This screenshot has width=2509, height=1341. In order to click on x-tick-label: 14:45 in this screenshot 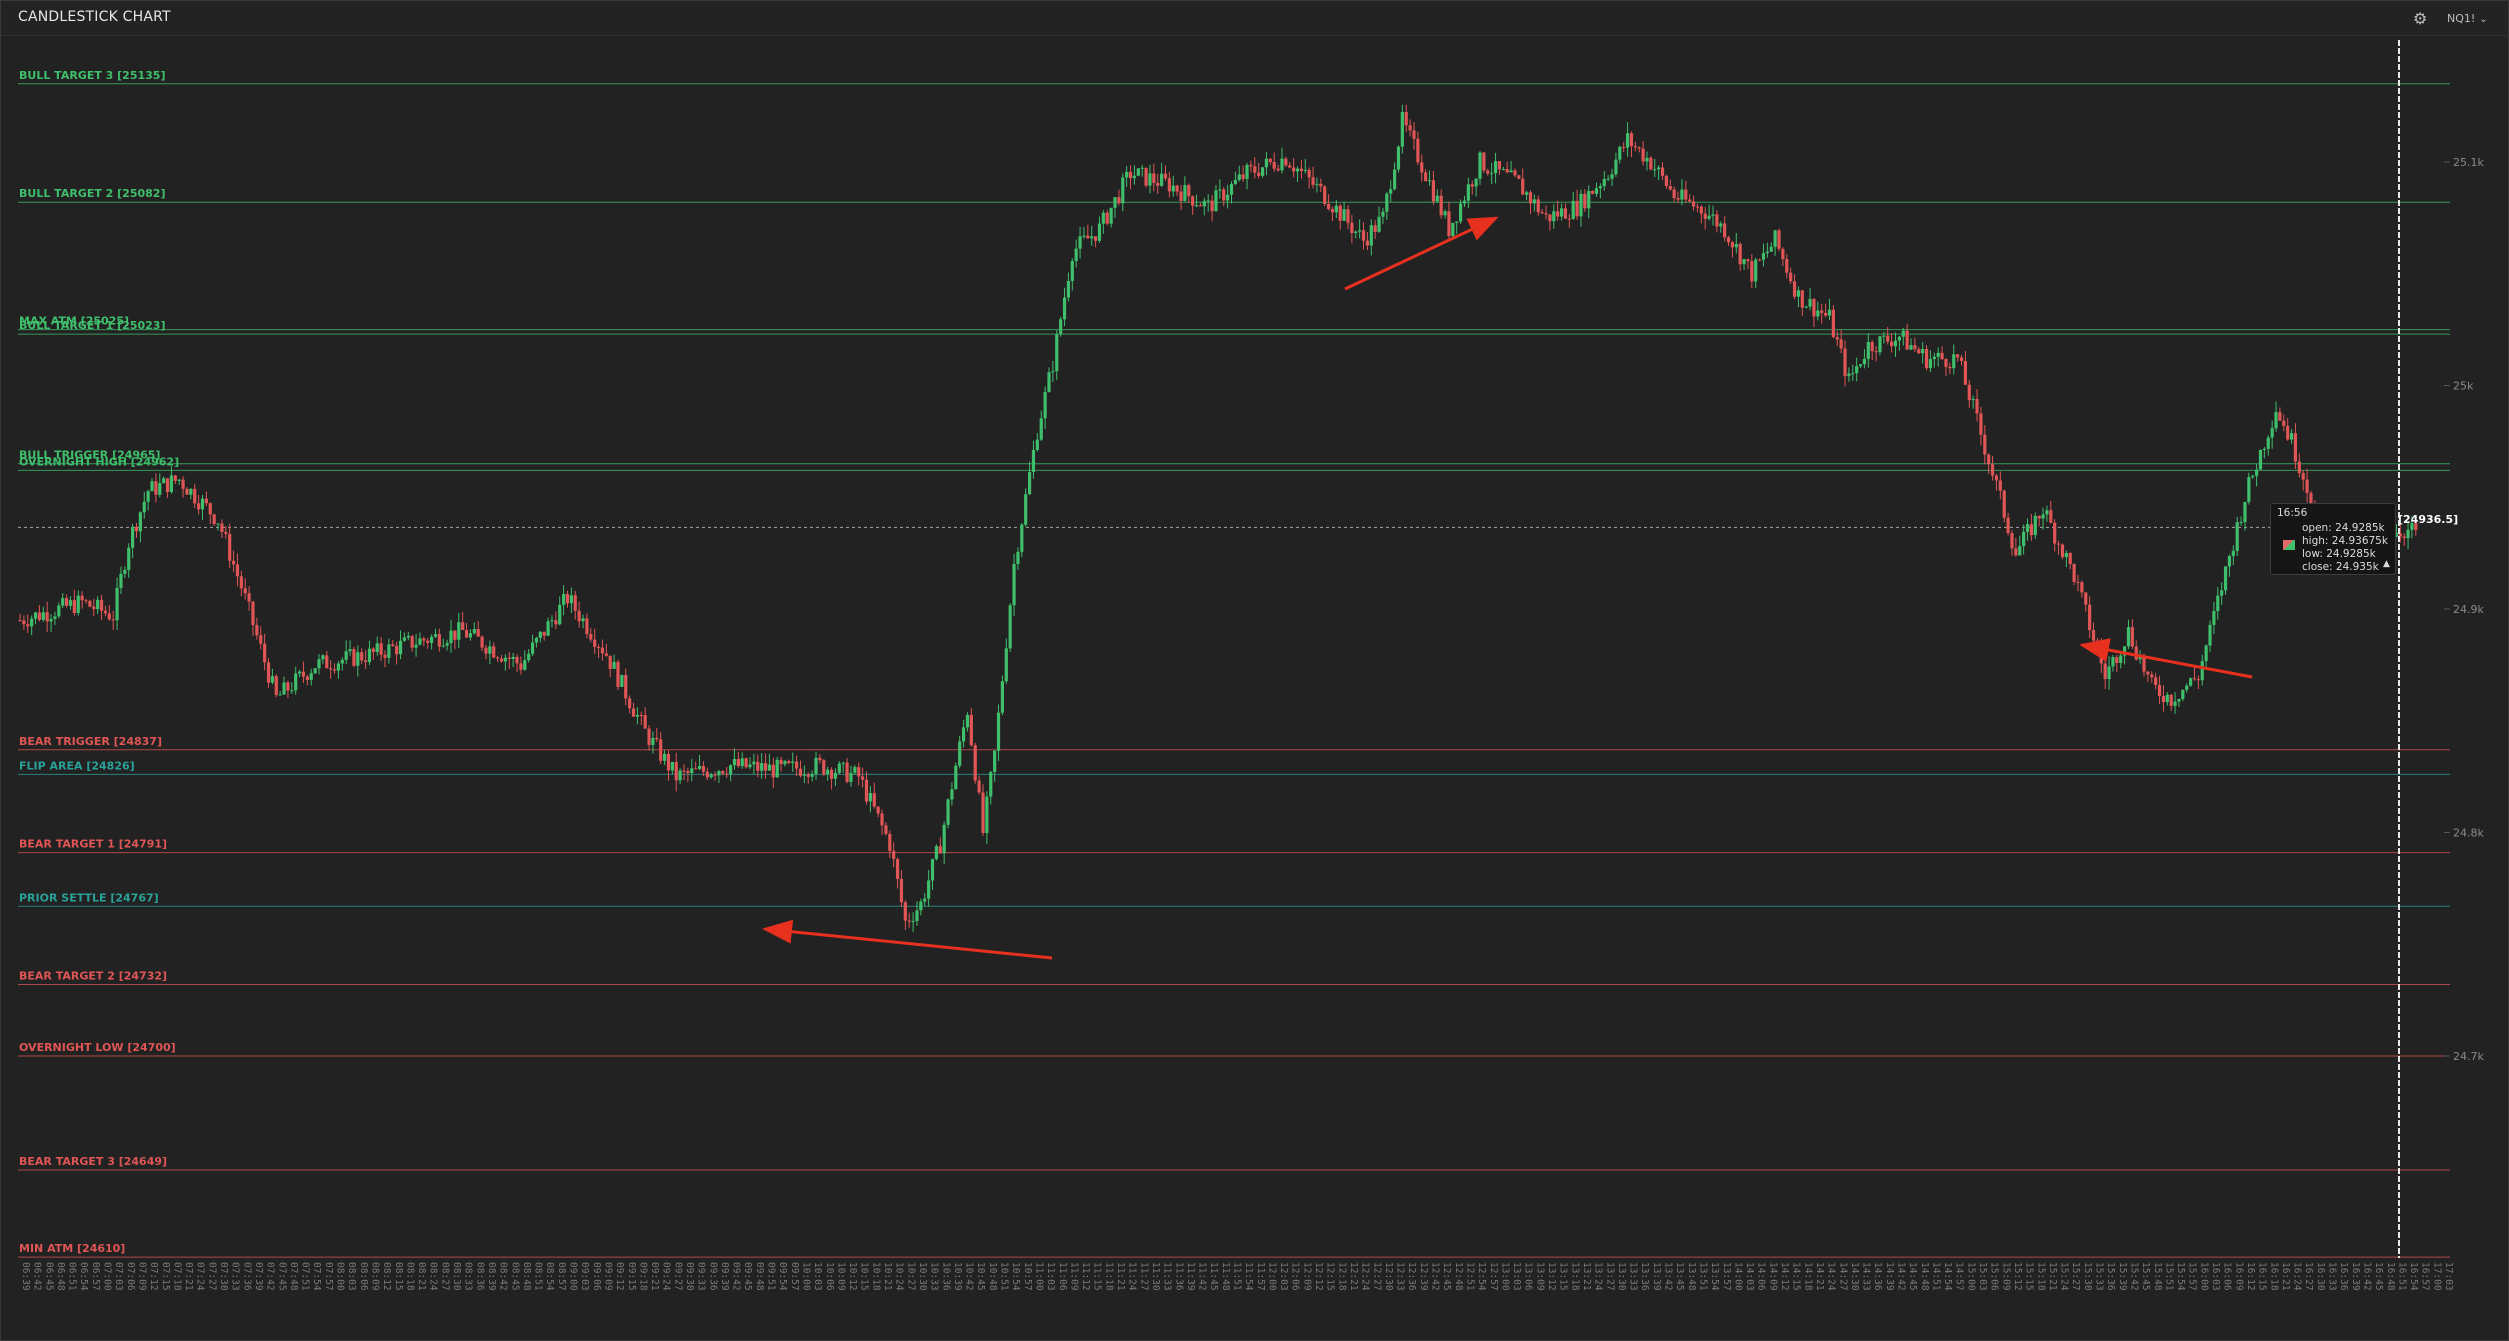, I will do `click(1912, 1276)`.